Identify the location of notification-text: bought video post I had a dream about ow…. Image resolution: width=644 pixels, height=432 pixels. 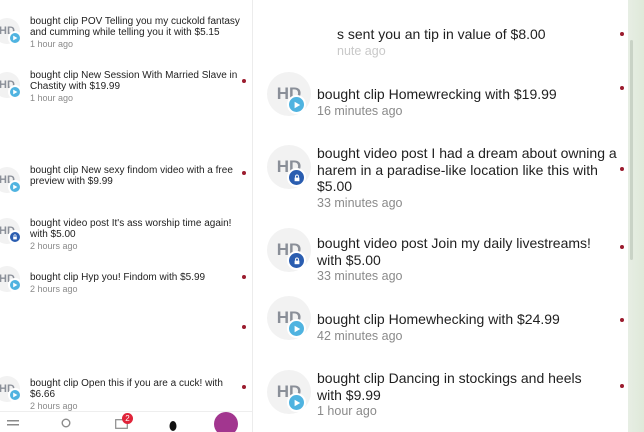
(467, 169).